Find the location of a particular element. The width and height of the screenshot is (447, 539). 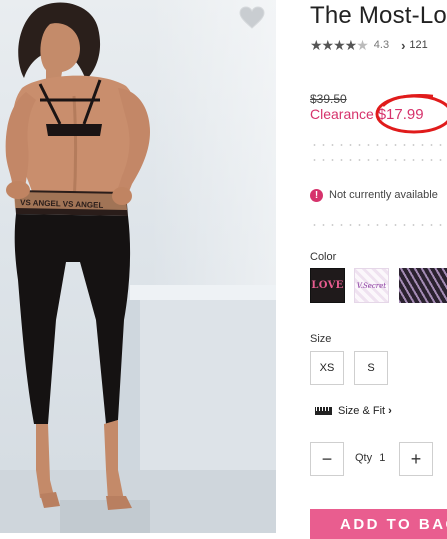

price-highlight-circle is located at coordinates (411, 114).